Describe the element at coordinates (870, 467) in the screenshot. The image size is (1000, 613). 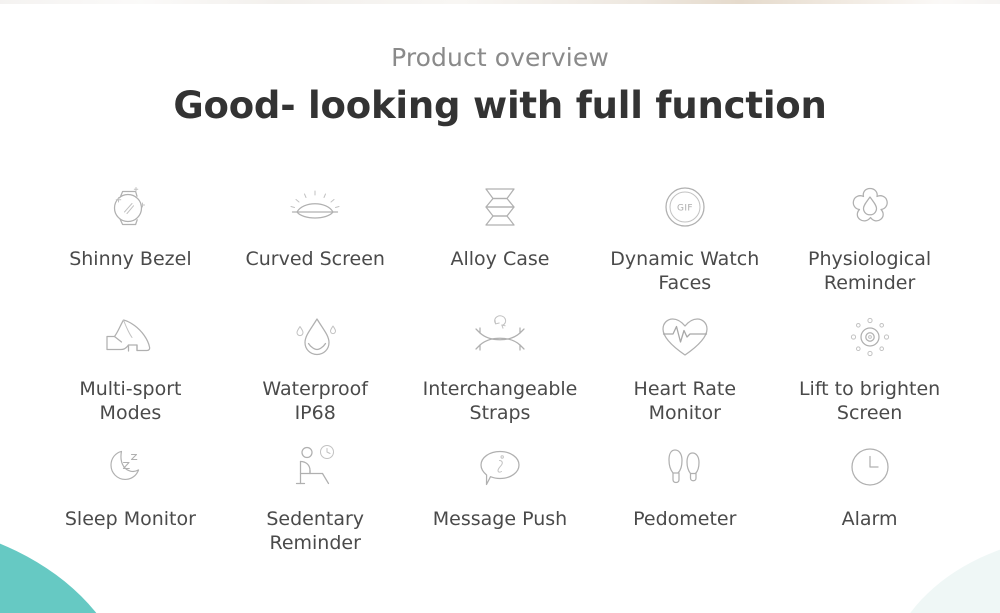
I see `clock-icon` at that location.